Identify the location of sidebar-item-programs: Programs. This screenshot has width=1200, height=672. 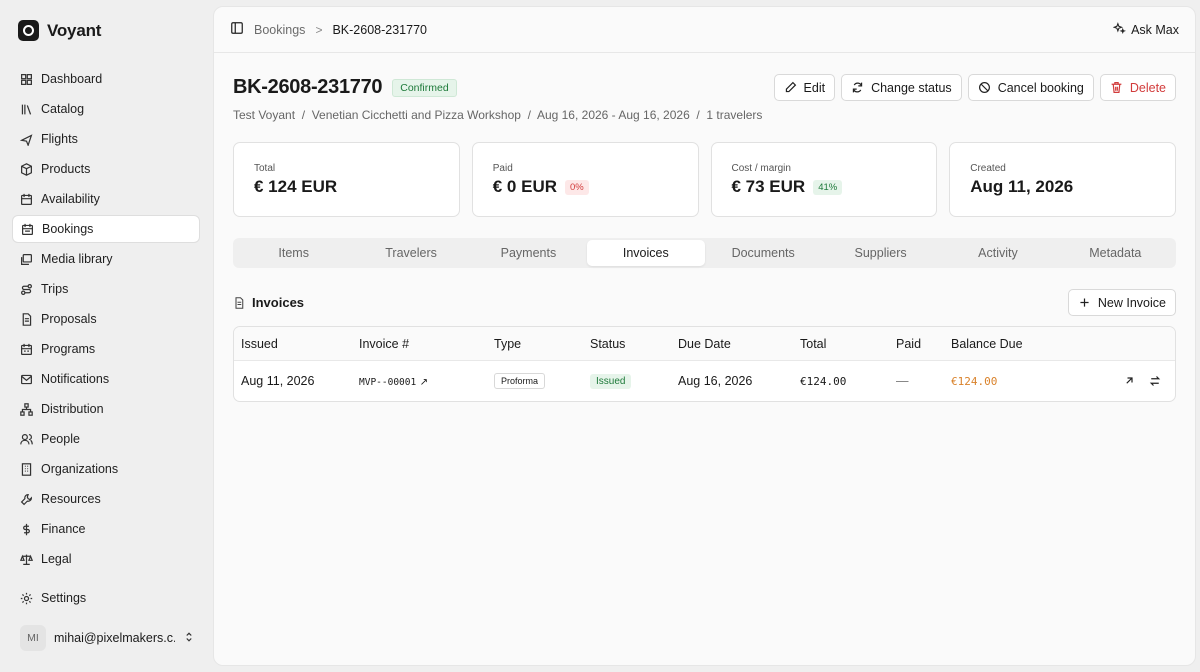
(106, 349).